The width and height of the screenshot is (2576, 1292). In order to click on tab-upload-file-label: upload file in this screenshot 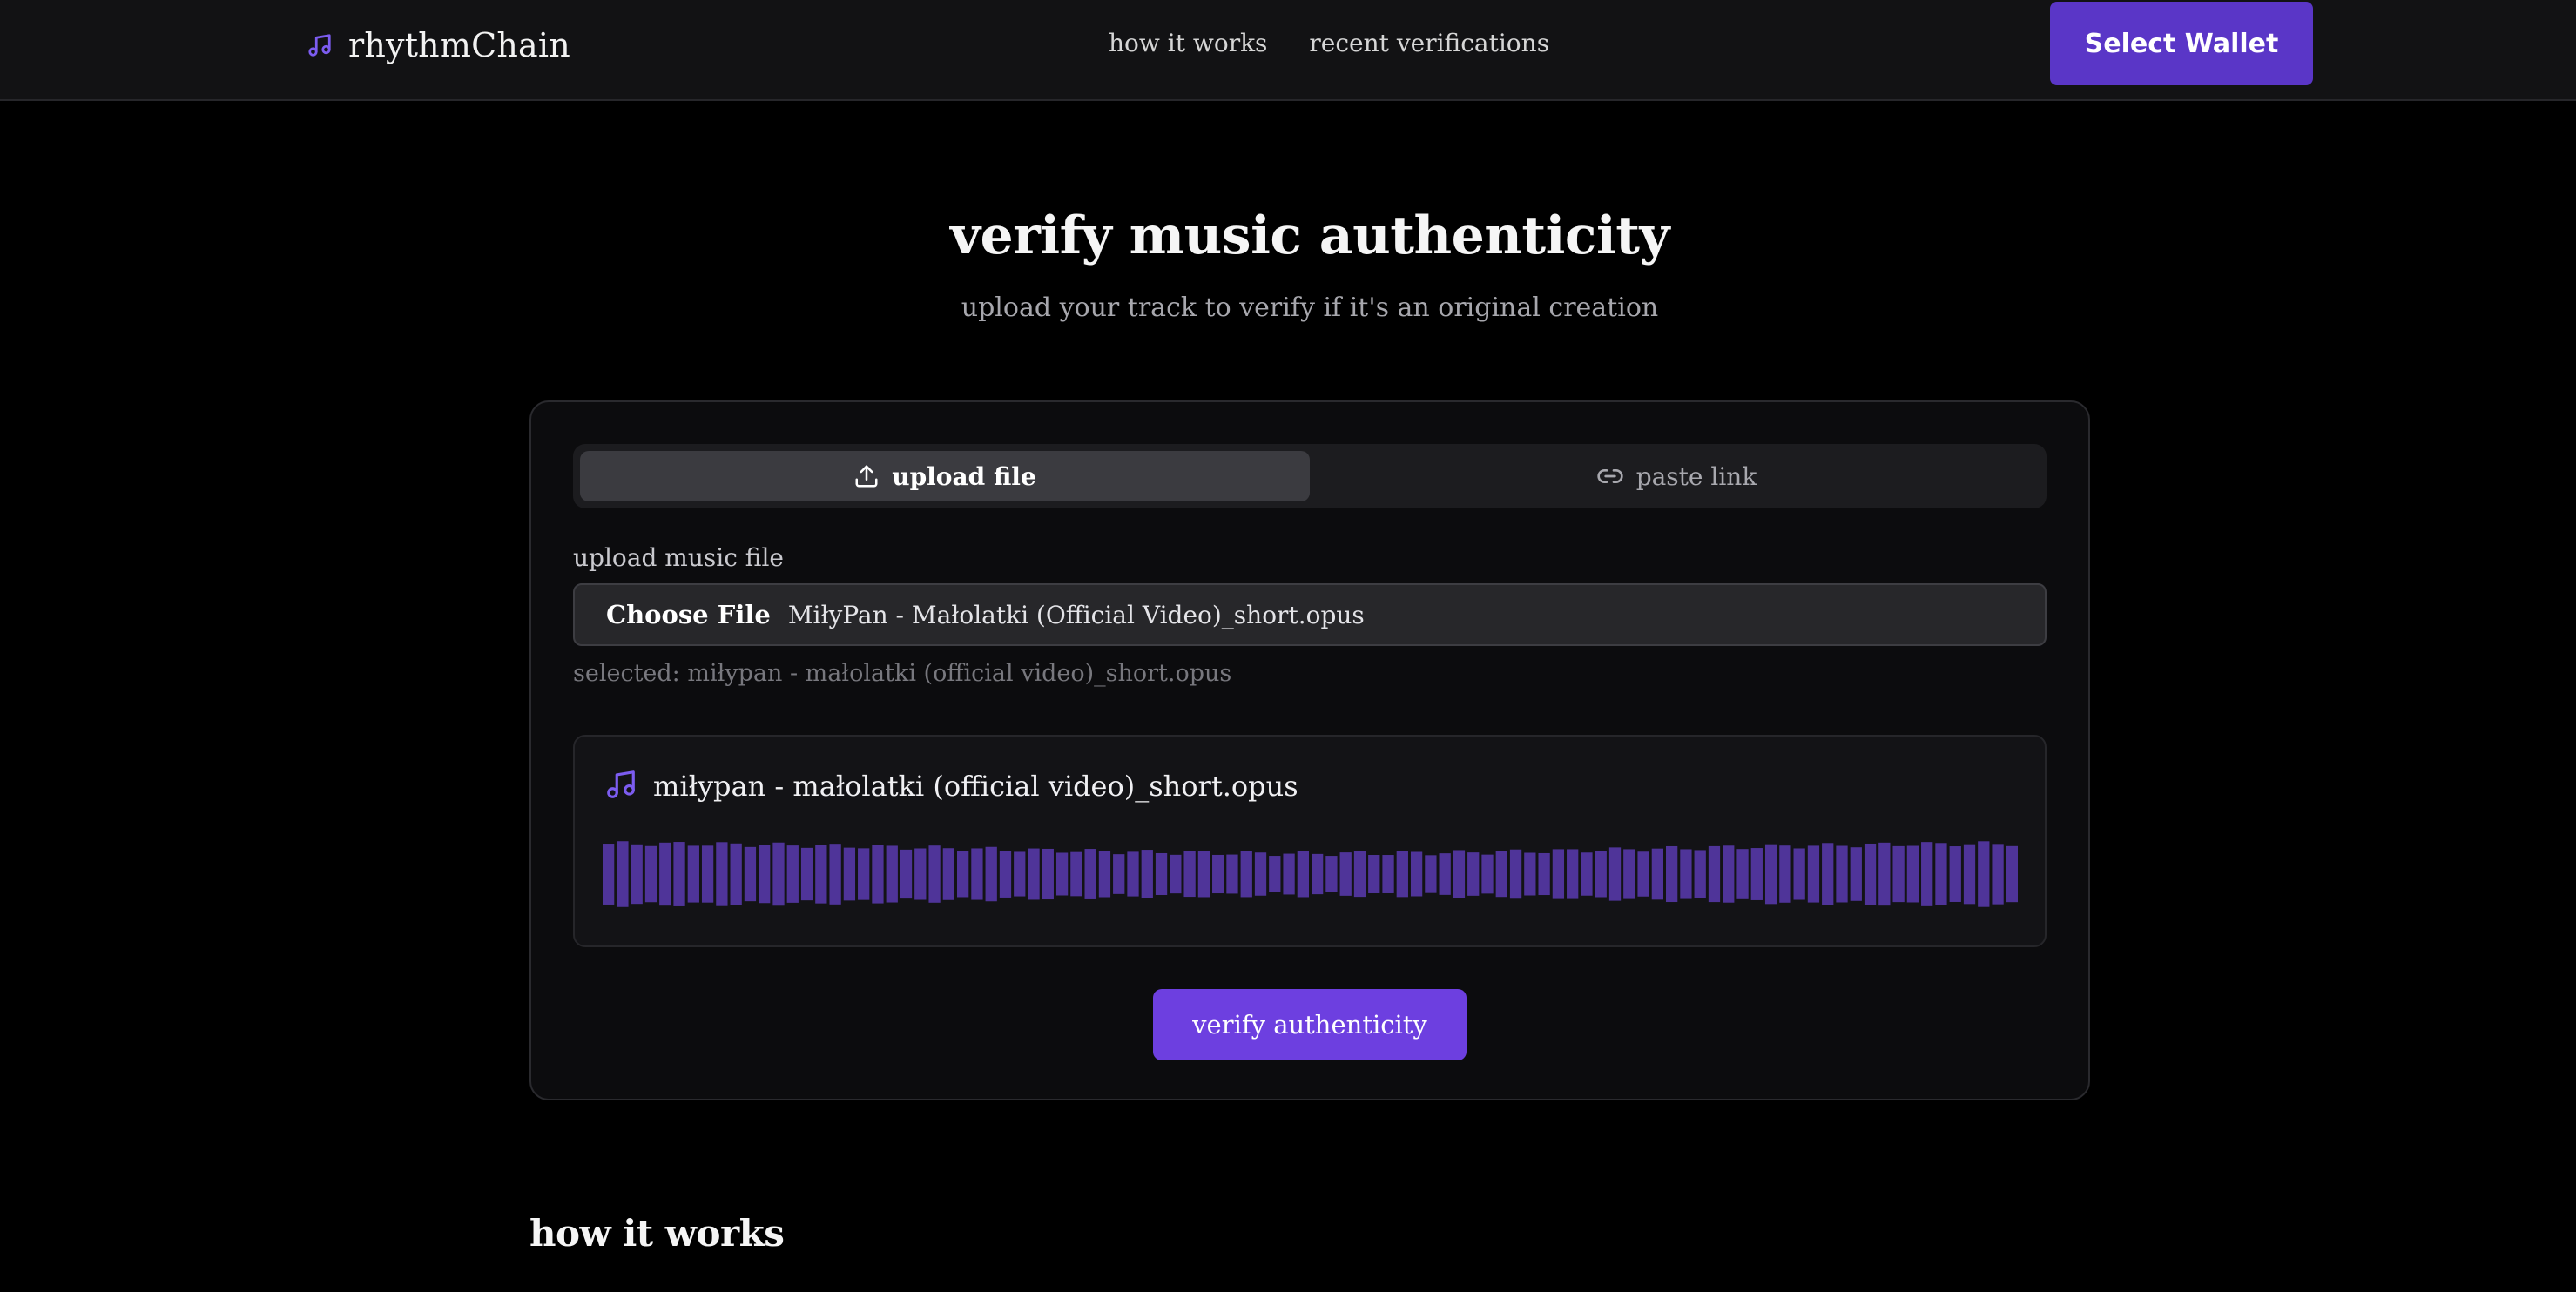, I will do `click(964, 476)`.